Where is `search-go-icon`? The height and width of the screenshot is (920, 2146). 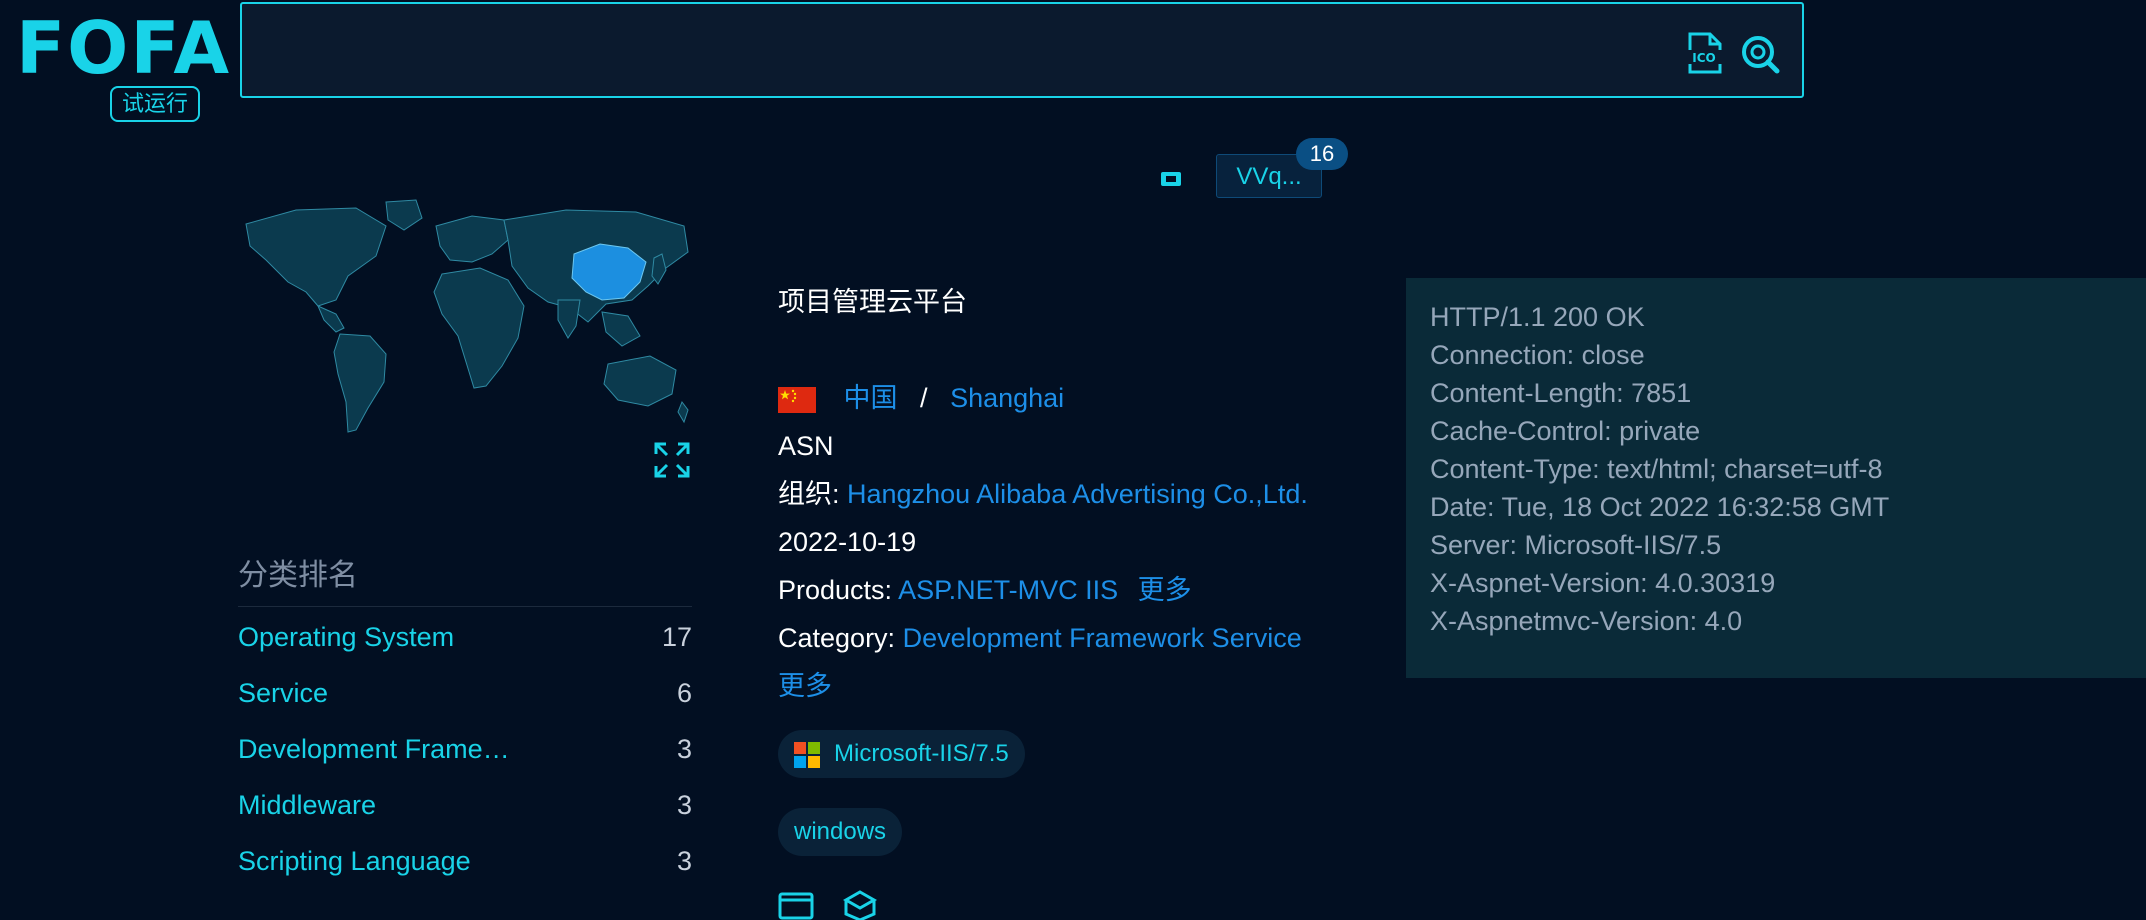 search-go-icon is located at coordinates (1760, 54).